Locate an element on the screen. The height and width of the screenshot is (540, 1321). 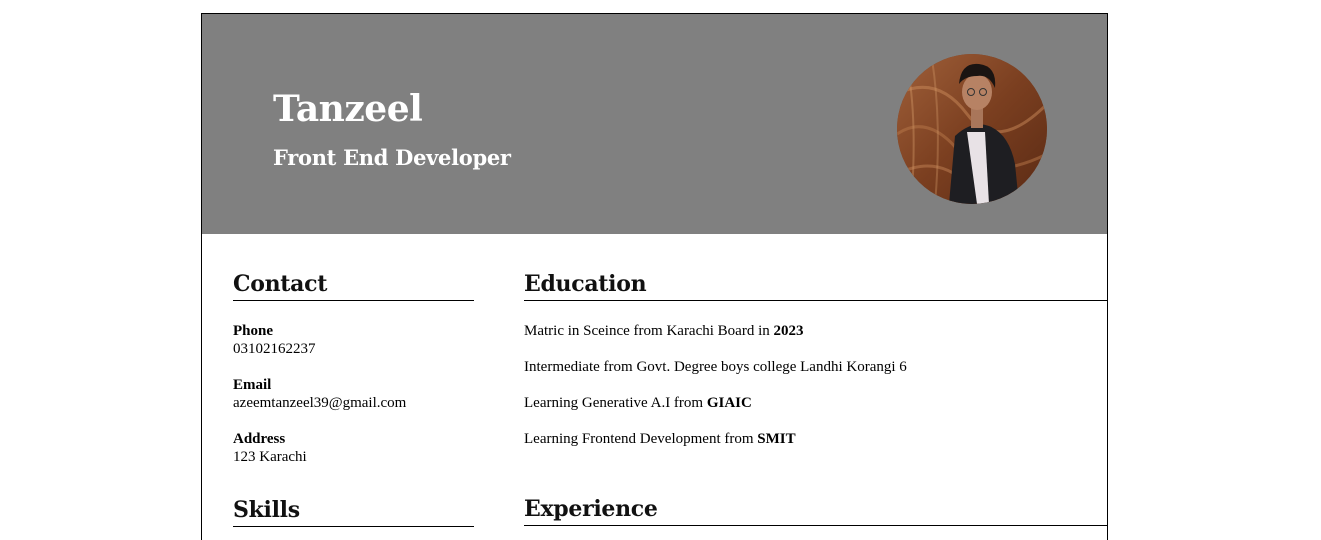
skills-divider is located at coordinates (353, 526).